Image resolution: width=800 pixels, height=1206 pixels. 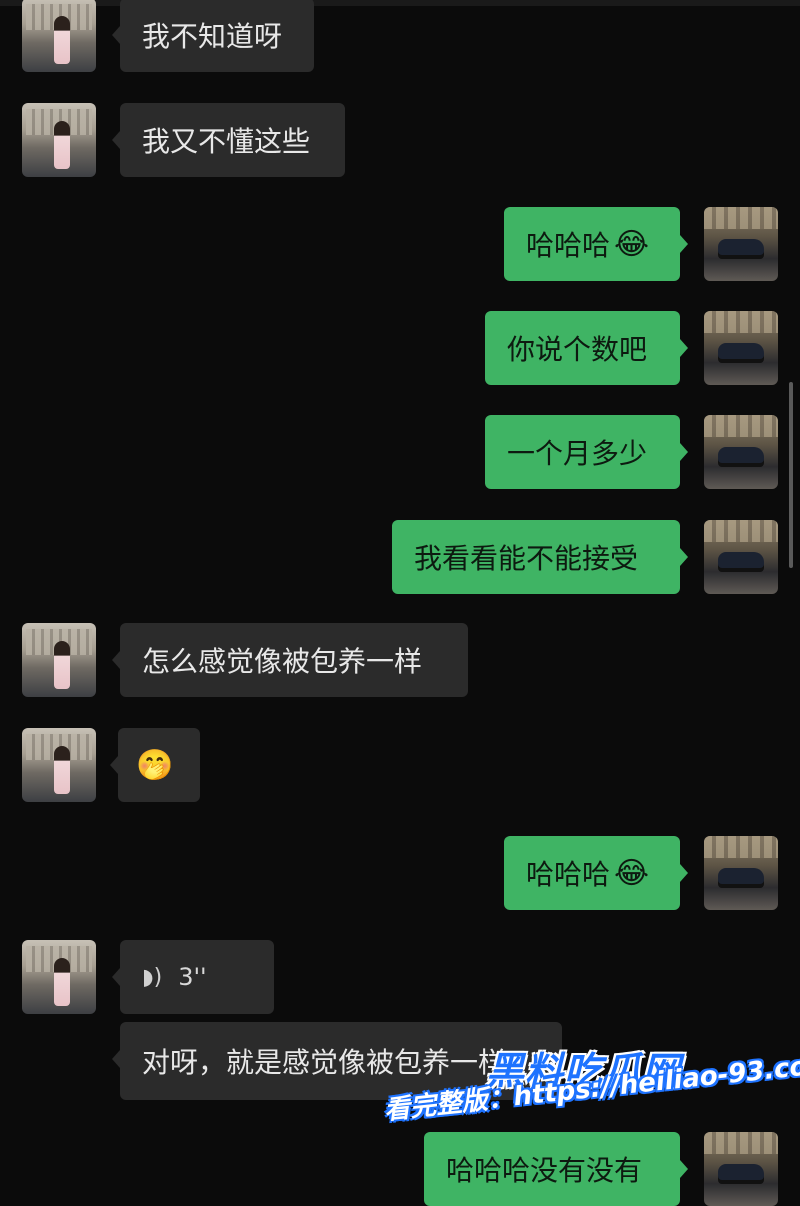 I want to click on message-text: 我不知道呀, so click(x=212, y=36).